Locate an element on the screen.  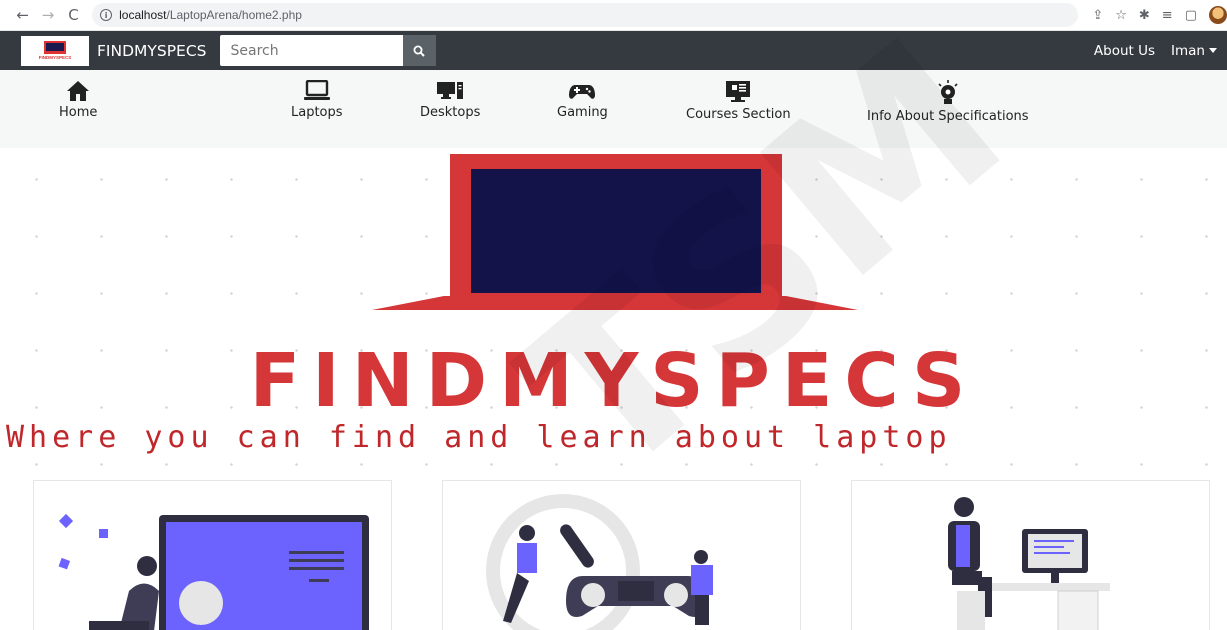
brand-logo: FINDMYSPECS is located at coordinates (55, 50).